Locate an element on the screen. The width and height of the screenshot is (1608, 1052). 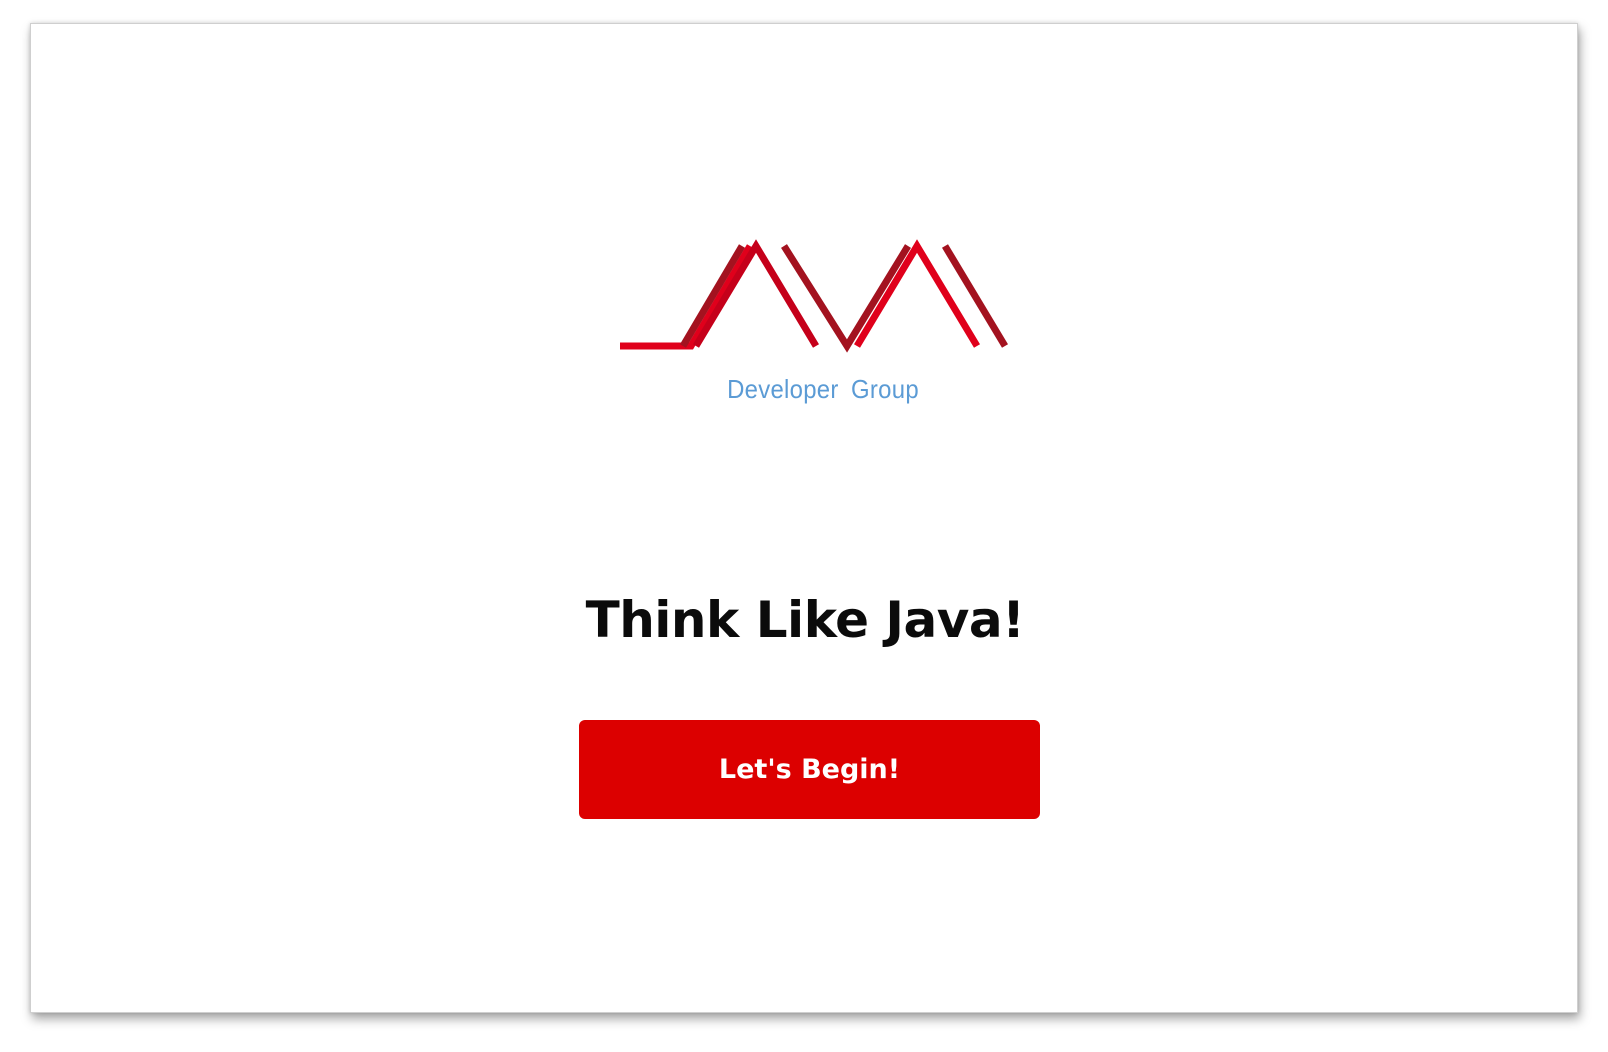
lets-begin-button-label: Let's Begin! is located at coordinates (809, 769).